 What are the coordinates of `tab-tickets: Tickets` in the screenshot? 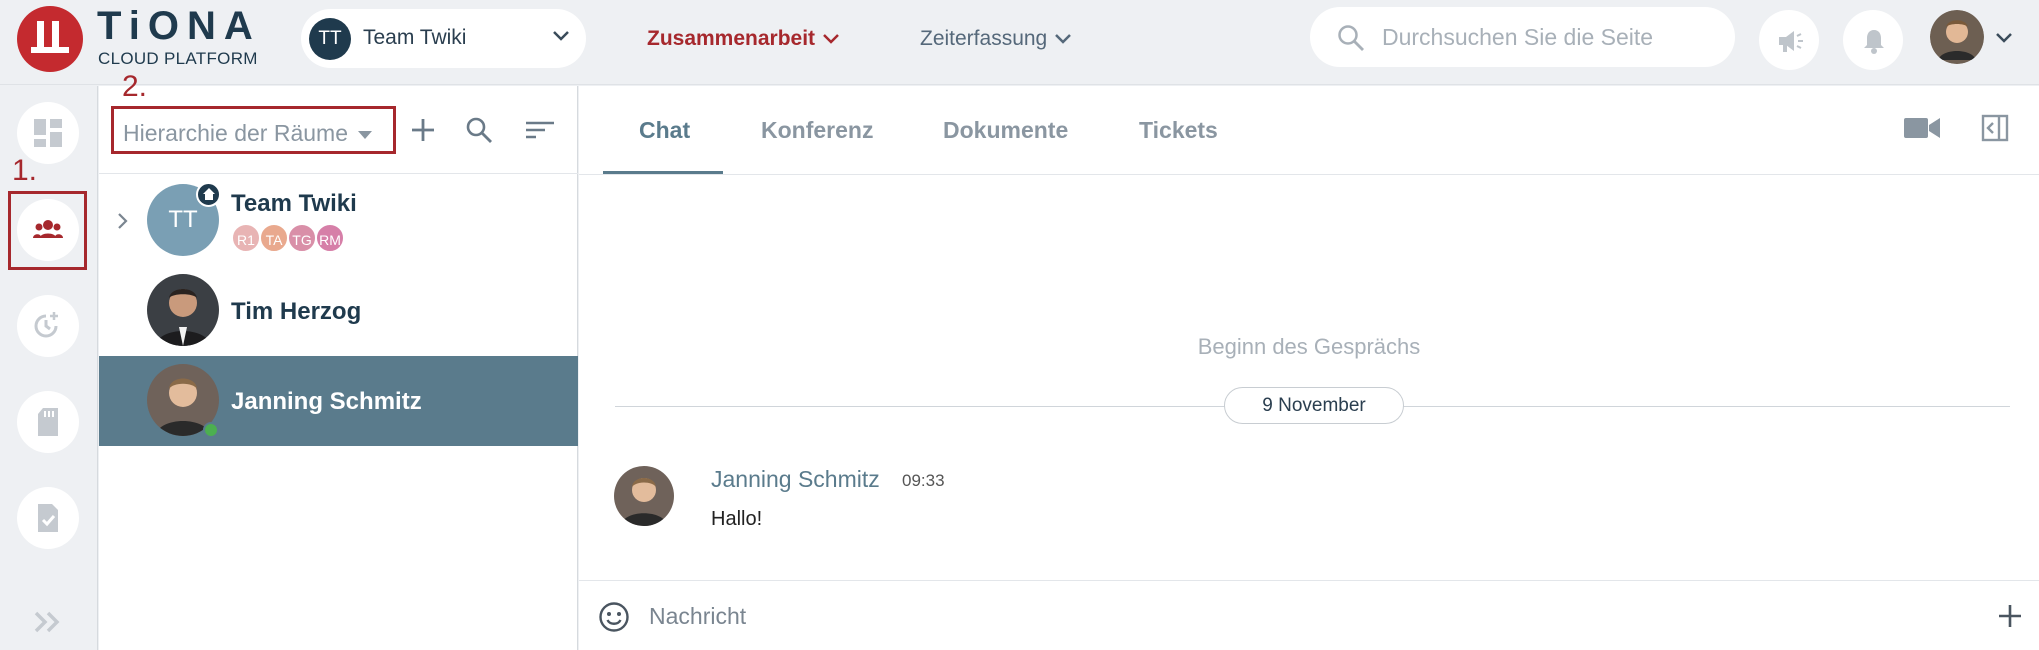 It's located at (1178, 130).